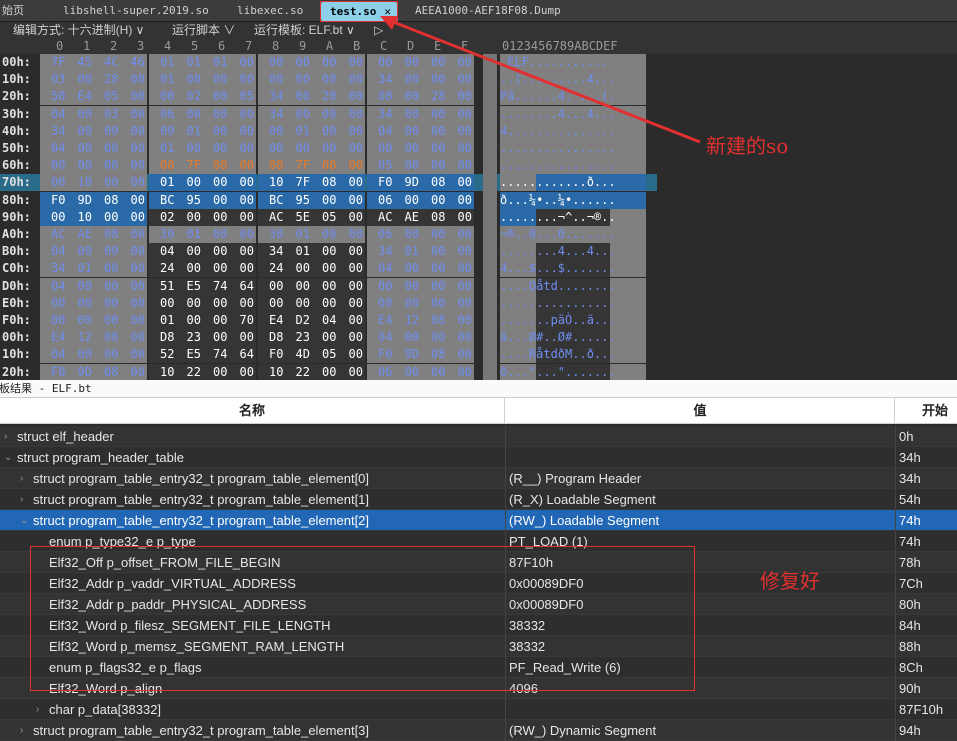 The width and height of the screenshot is (957, 741). What do you see at coordinates (53, 269) in the screenshot?
I see `hex-byte: 34` at bounding box center [53, 269].